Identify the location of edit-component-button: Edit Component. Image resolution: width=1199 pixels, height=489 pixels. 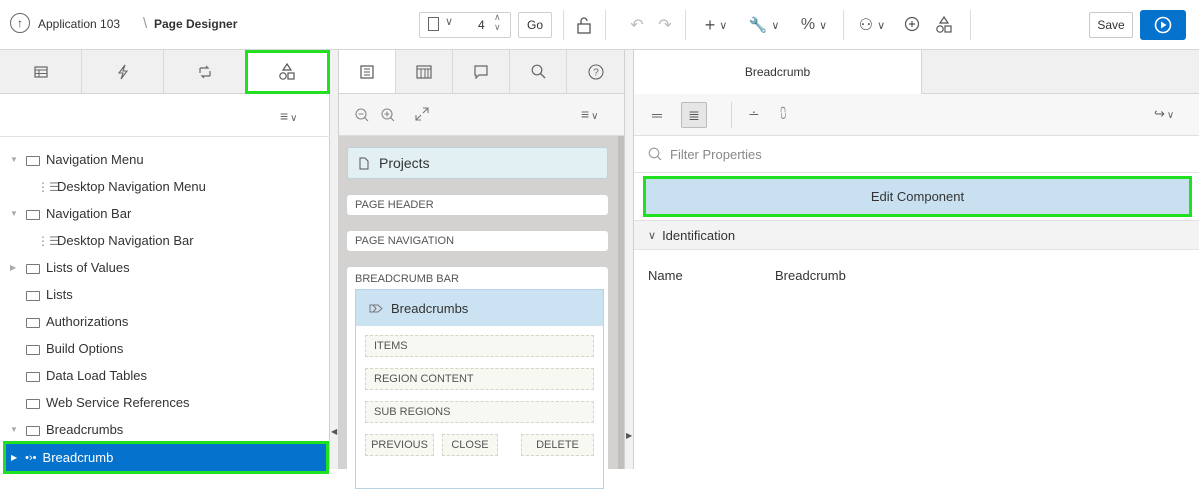
(917, 196).